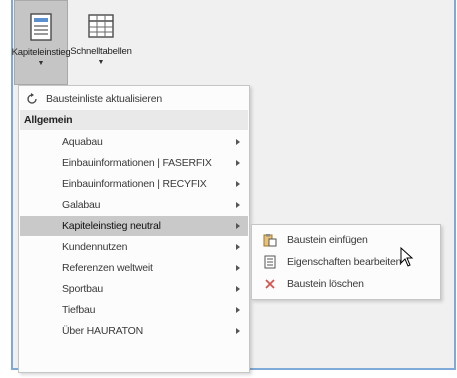 Image resolution: width=457 pixels, height=378 pixels. I want to click on mouse-cursor-icon, so click(407, 257).